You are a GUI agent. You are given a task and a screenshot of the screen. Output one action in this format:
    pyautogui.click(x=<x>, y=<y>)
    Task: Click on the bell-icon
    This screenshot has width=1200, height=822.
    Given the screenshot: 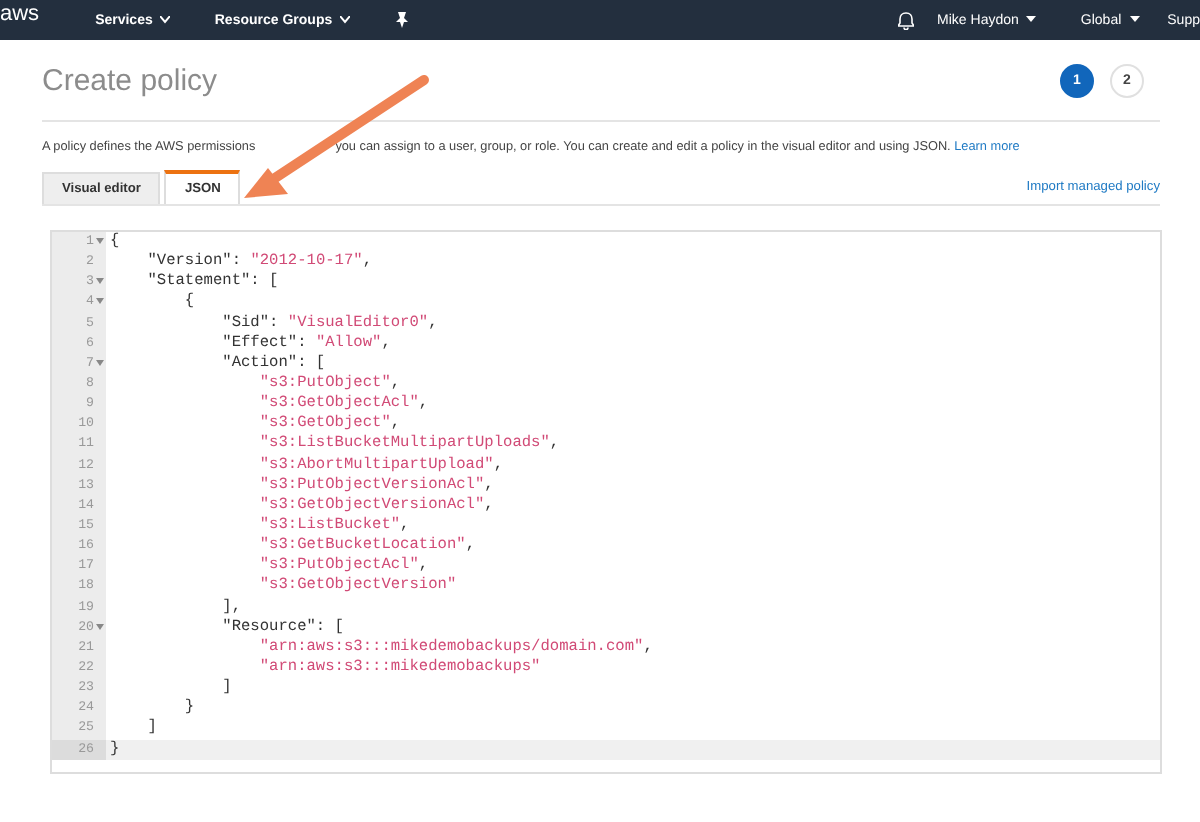 What is the action you would take?
    pyautogui.click(x=905, y=20)
    